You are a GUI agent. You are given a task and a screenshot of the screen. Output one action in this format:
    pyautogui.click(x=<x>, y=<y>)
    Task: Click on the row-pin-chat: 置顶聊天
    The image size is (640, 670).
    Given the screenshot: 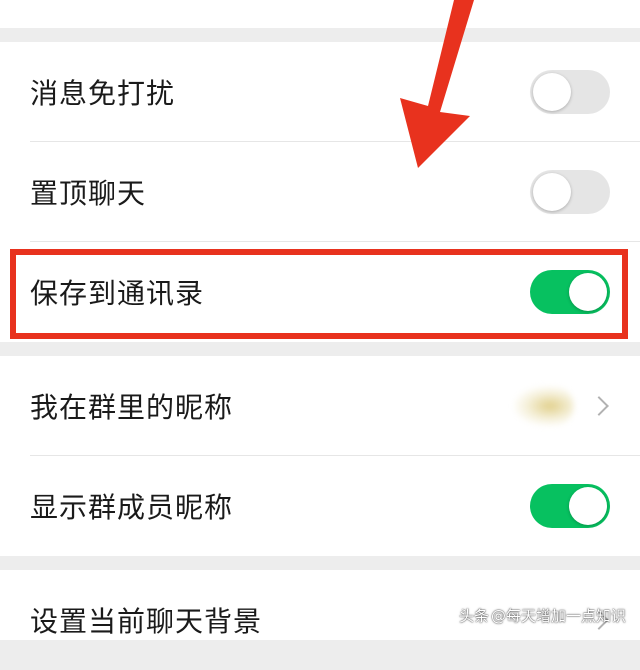 What is the action you would take?
    pyautogui.click(x=320, y=192)
    